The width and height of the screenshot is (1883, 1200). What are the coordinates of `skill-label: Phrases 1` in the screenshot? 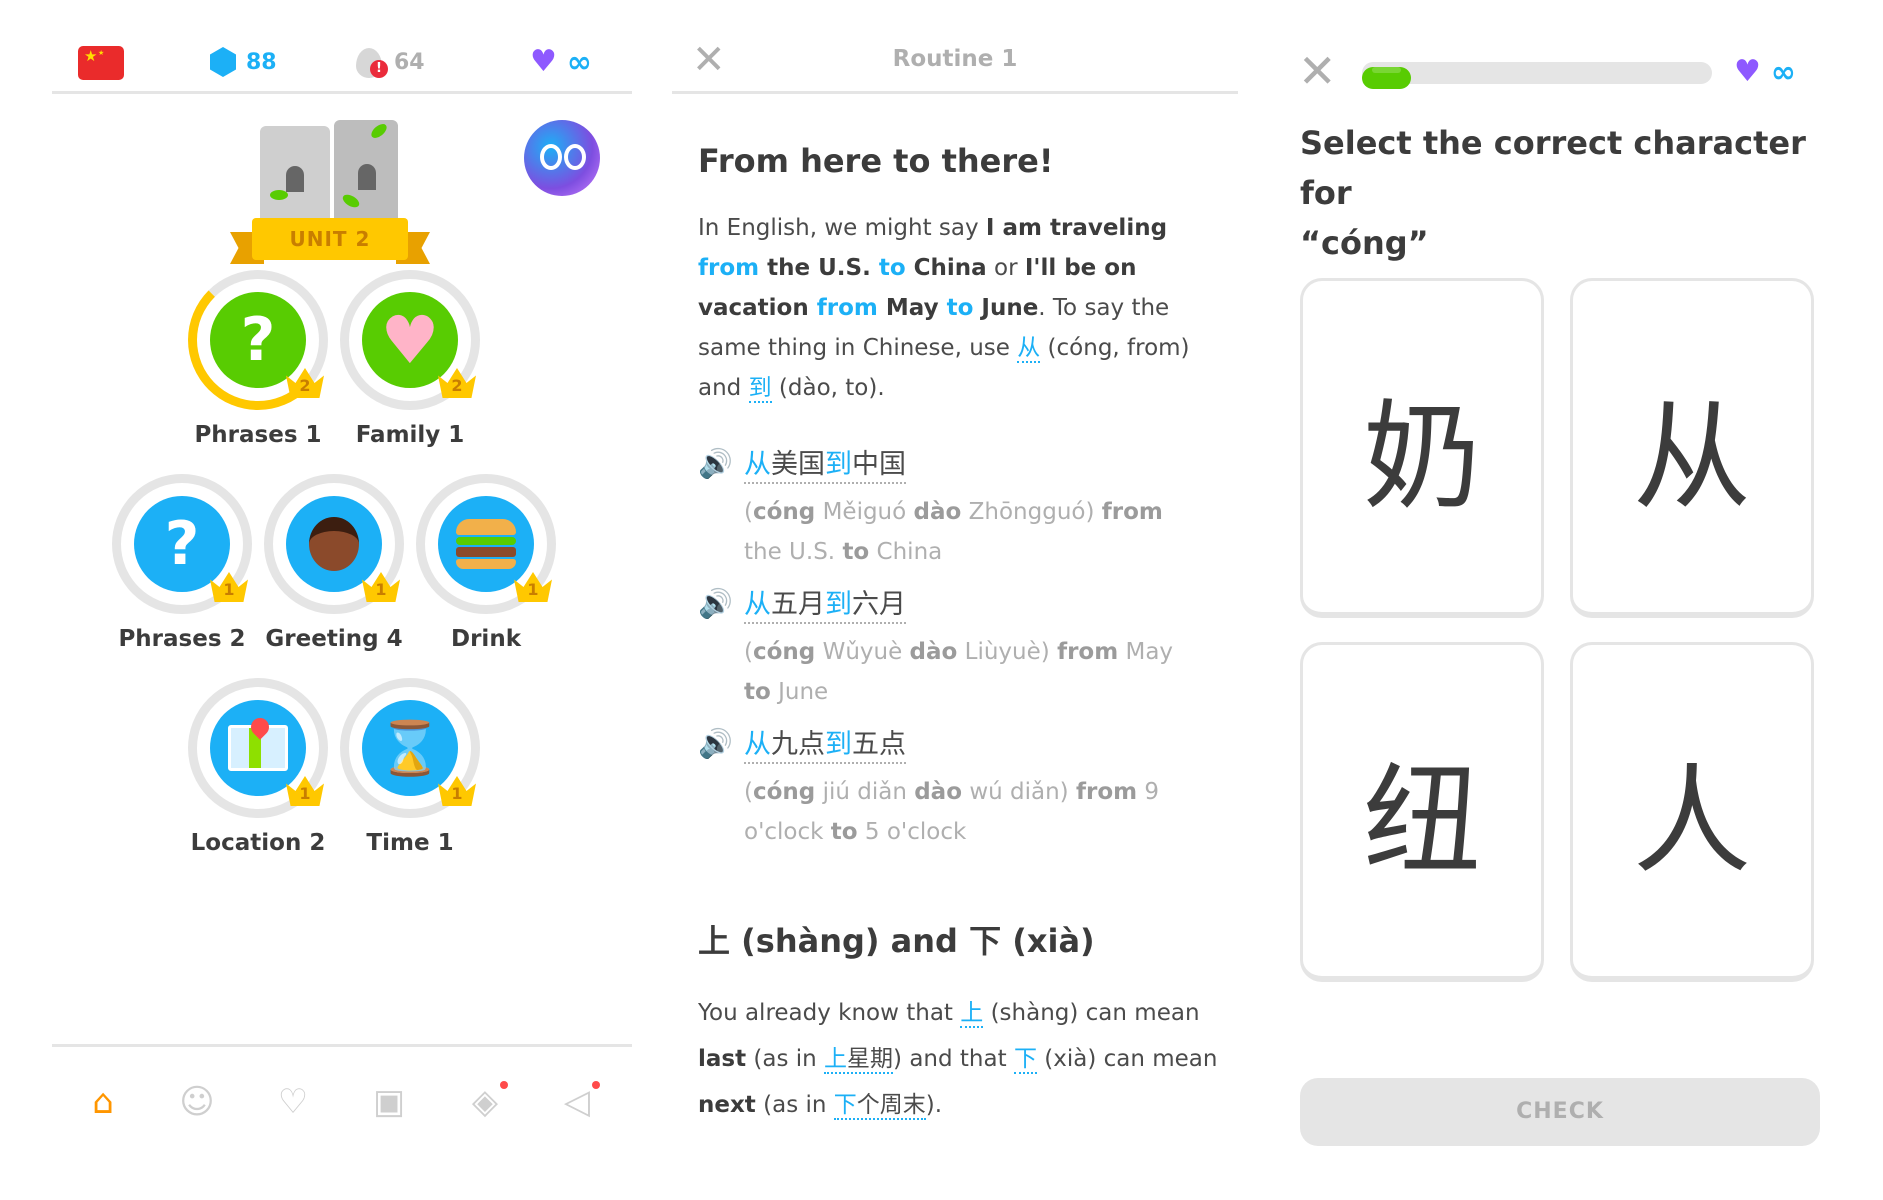 It's located at (258, 435).